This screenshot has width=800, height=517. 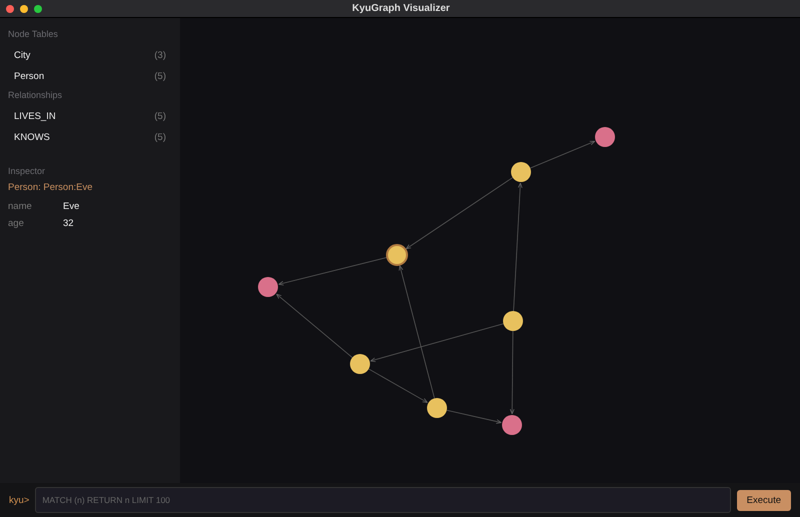 I want to click on property-key: age, so click(x=35, y=223).